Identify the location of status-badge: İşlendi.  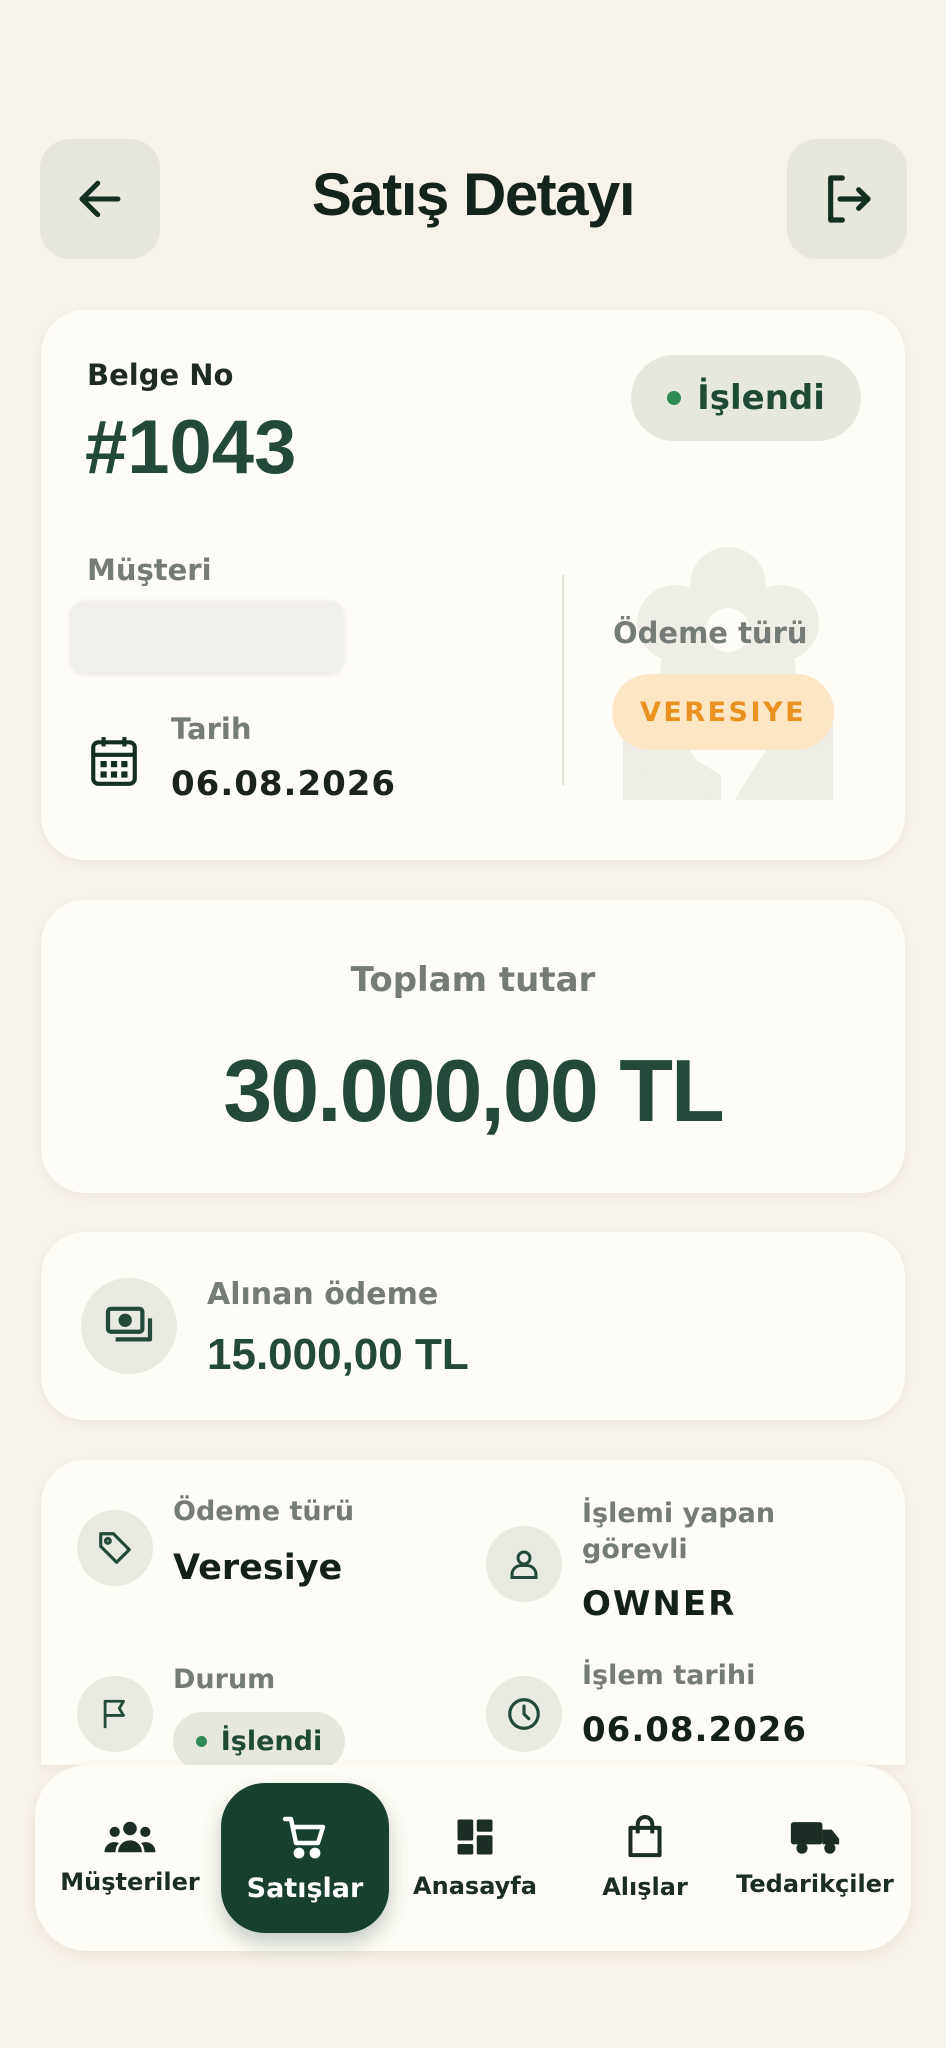
(746, 398).